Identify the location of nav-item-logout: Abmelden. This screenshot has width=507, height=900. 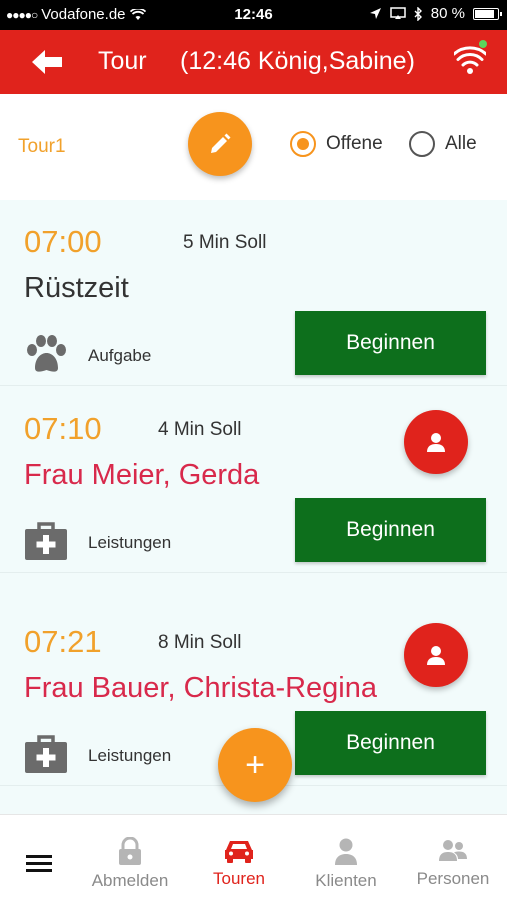
(130, 857).